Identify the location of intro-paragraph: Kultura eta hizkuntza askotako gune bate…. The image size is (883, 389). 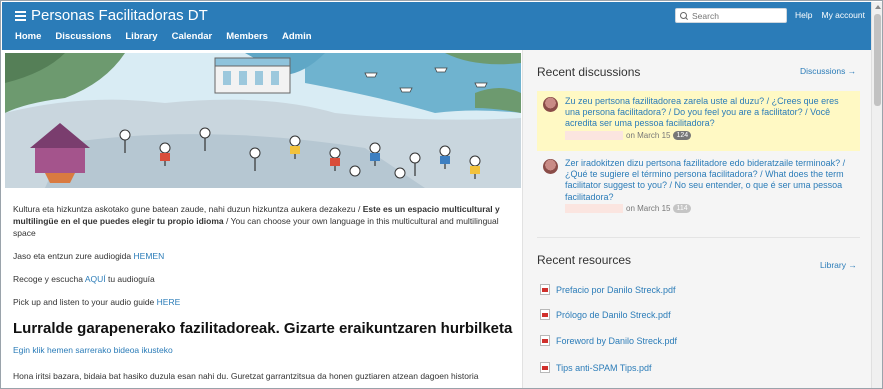
(263, 221).